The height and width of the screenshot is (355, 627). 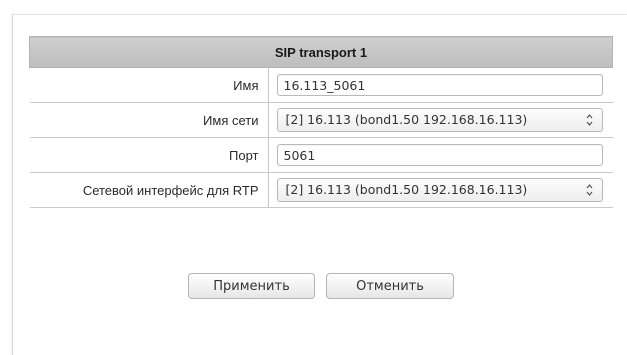 What do you see at coordinates (439, 85) in the screenshot?
I see `name-input` at bounding box center [439, 85].